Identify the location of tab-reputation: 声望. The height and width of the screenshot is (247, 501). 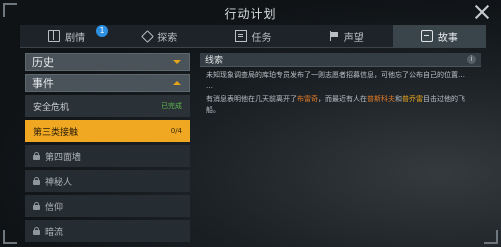
(346, 36).